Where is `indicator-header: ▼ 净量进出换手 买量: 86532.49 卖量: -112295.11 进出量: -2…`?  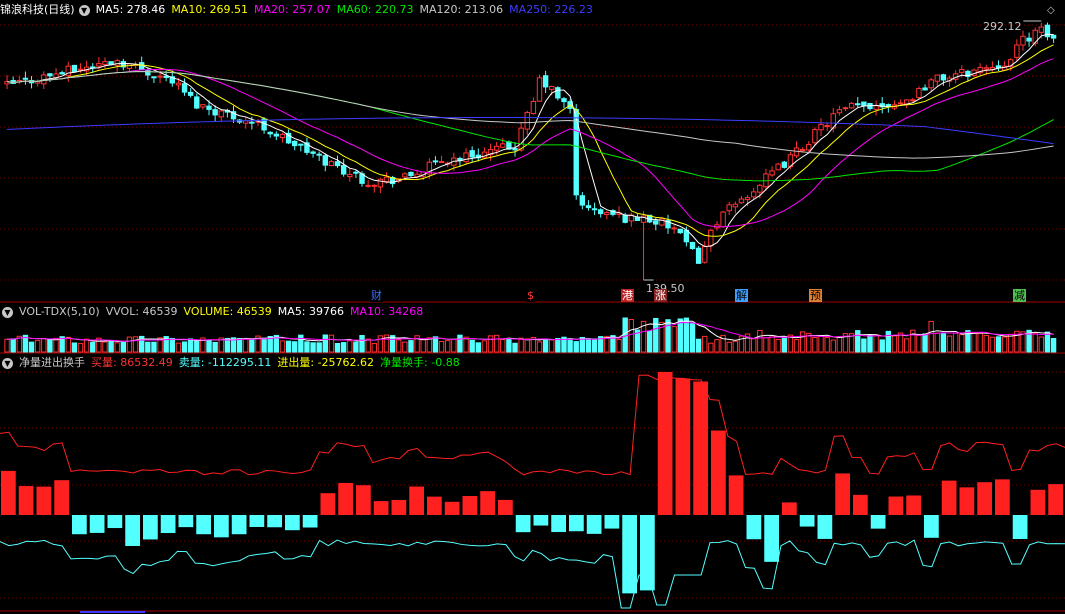 indicator-header: ▼ 净量进出换手 买量: 86532.49 卖量: -112295.11 进出量: -2… is located at coordinates (233, 363).